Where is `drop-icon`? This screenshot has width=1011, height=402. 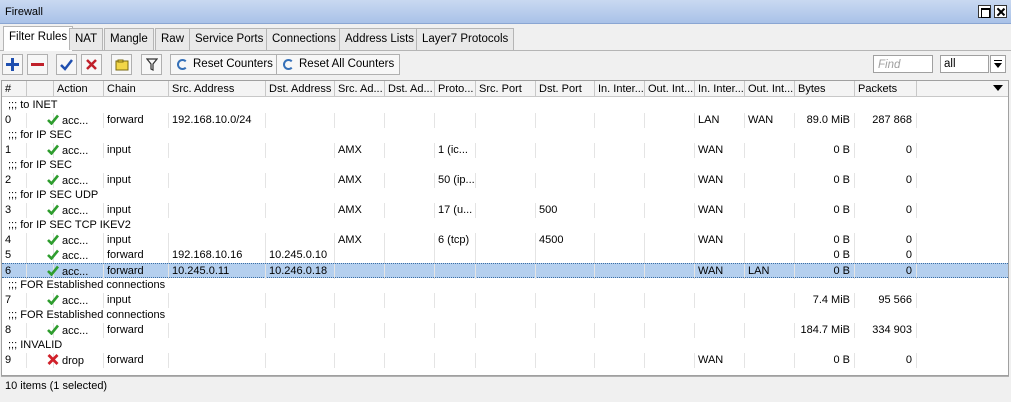 drop-icon is located at coordinates (53, 359).